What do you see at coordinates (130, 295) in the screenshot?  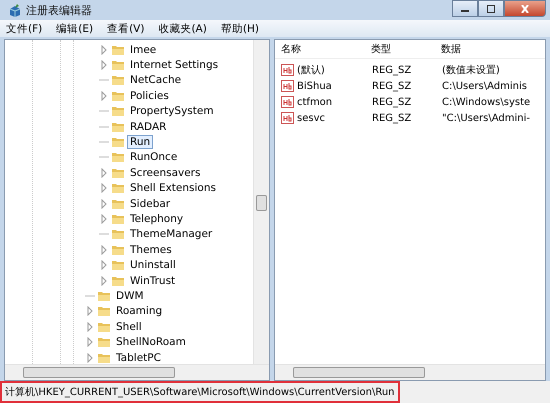 I see `tree-item: DWM` at bounding box center [130, 295].